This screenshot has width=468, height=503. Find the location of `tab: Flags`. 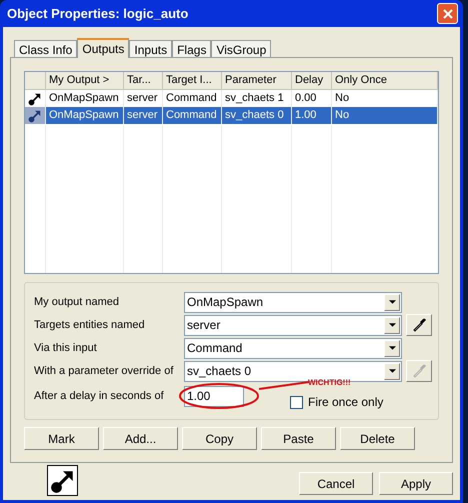

tab: Flags is located at coordinates (192, 48).